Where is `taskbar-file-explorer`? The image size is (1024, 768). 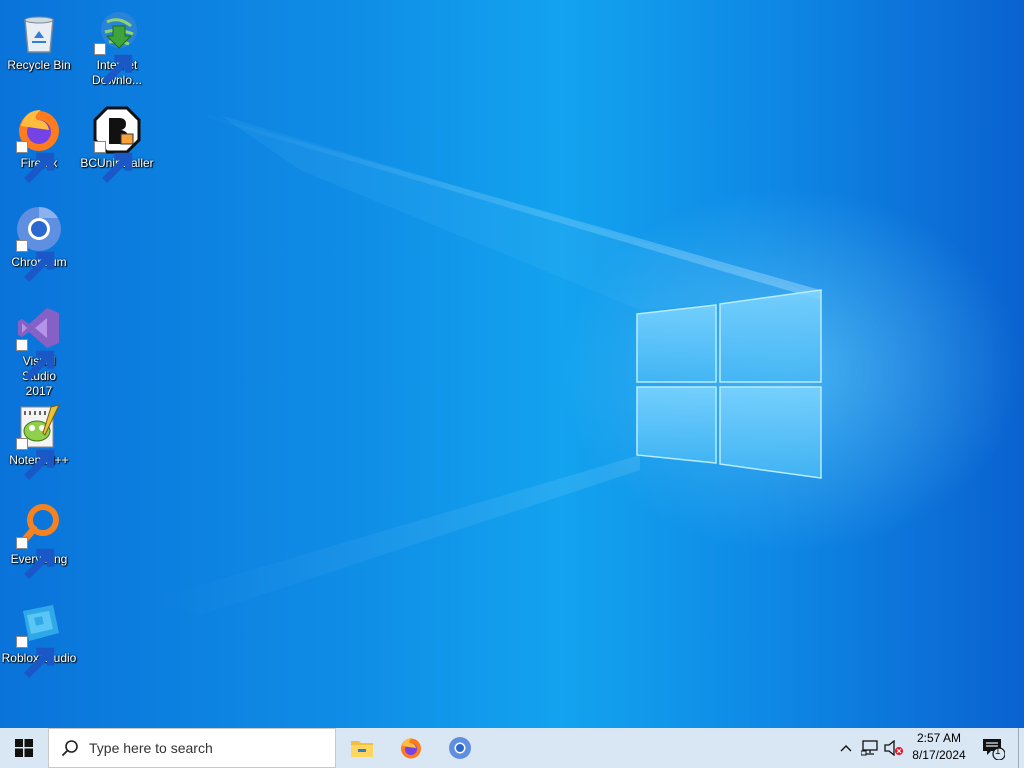
taskbar-file-explorer is located at coordinates (362, 748).